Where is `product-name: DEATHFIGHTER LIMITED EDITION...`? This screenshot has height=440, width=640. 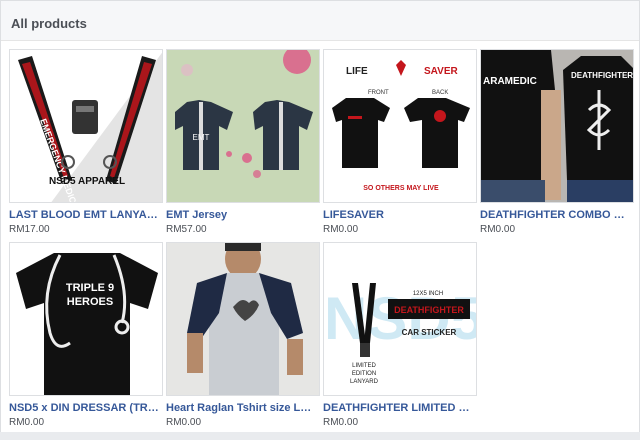 product-name: DEATHFIGHTER LIMITED EDITION... is located at coordinates (398, 408).